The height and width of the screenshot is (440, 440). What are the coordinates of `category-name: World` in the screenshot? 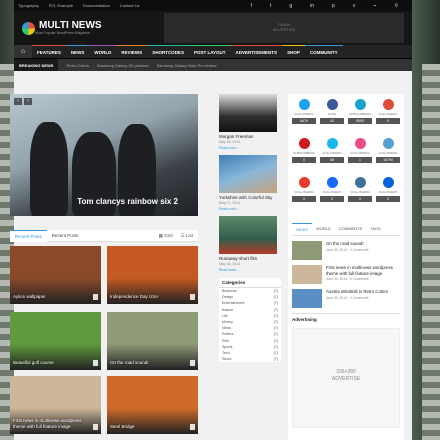 It's located at (226, 359).